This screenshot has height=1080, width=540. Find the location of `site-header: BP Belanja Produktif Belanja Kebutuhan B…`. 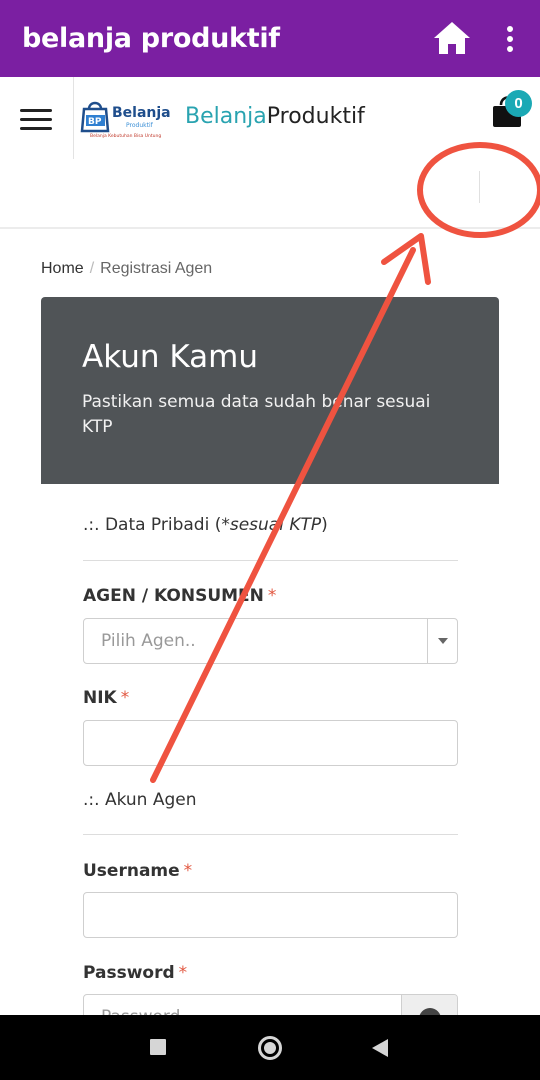

site-header: BP Belanja Produktif Belanja Kebutuhan B… is located at coordinates (270, 153).